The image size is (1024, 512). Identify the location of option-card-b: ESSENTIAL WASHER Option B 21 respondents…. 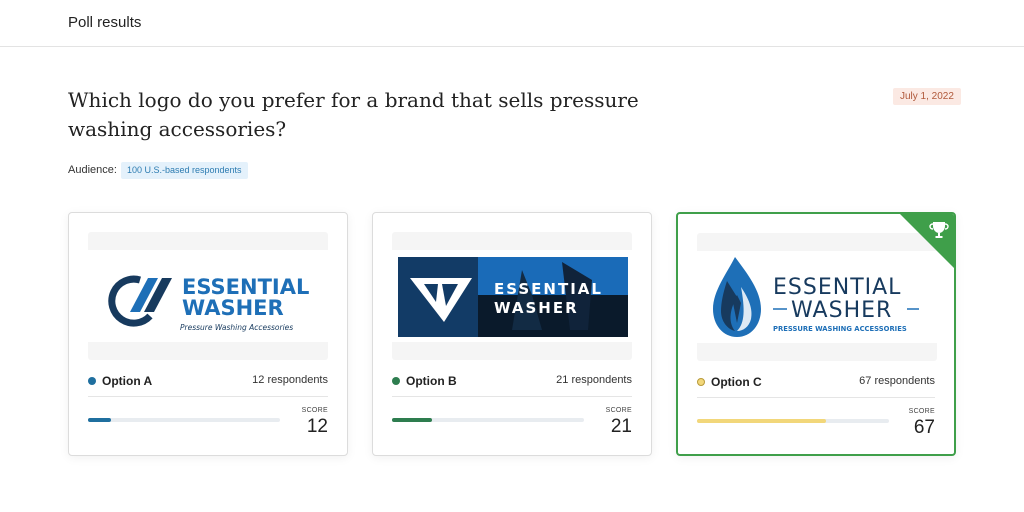
(512, 334).